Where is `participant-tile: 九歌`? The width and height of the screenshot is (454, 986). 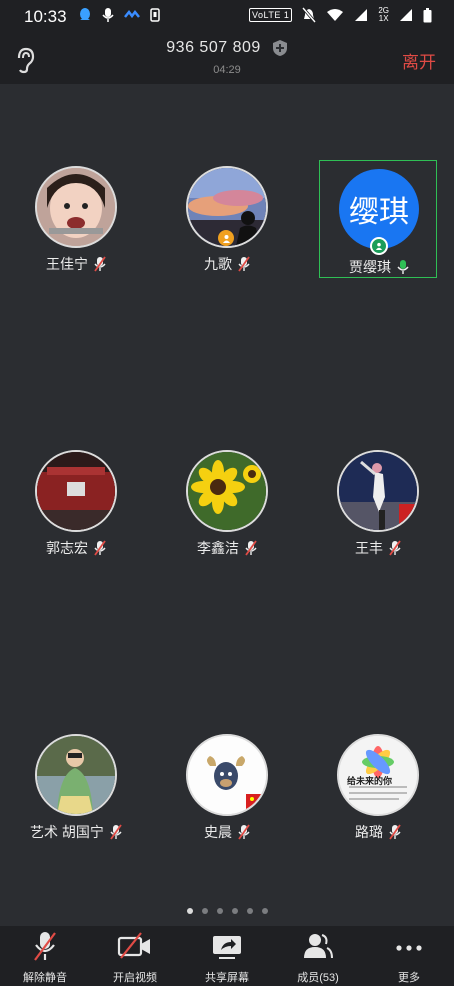 participant-tile: 九歌 is located at coordinates (227, 217).